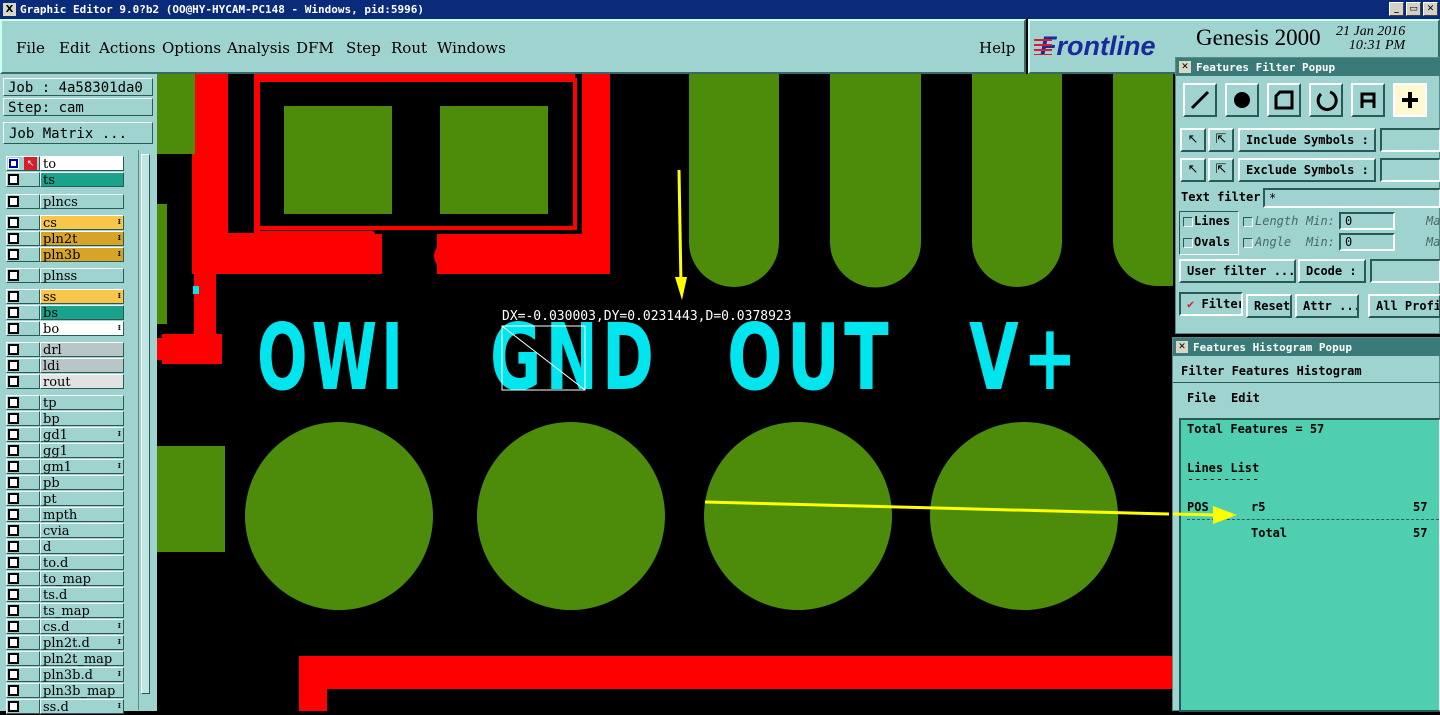  I want to click on layer-name: bp, so click(82, 419).